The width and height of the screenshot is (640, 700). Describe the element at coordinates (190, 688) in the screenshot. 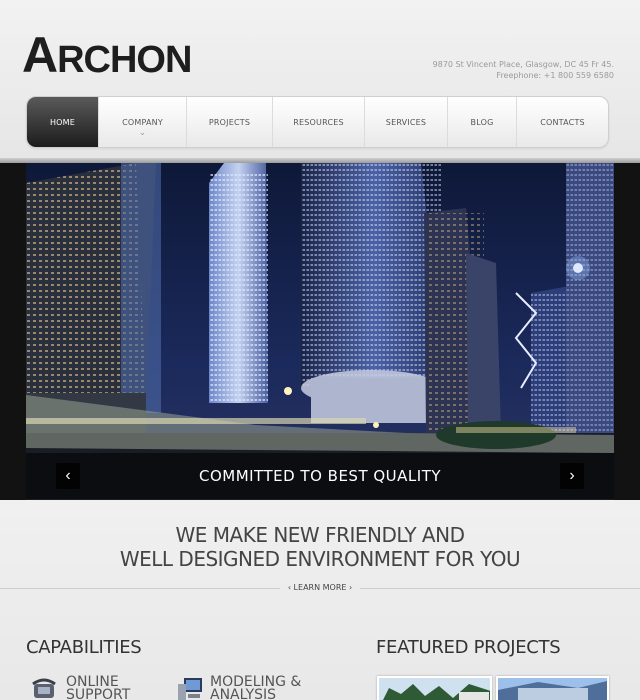

I see `computer-icon` at that location.